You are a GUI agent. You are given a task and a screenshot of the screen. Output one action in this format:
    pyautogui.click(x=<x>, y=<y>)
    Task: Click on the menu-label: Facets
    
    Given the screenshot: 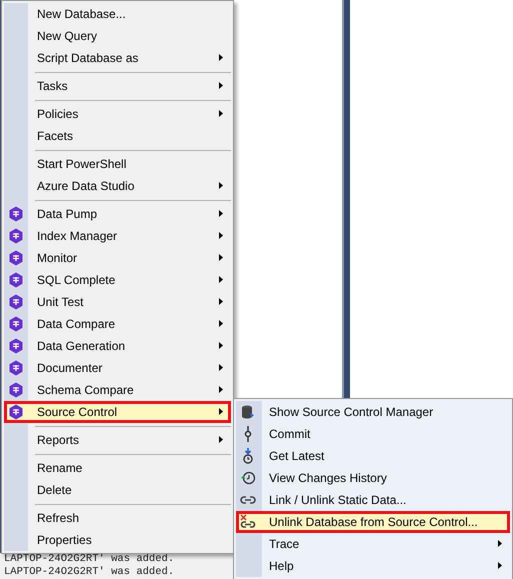 What is the action you would take?
    pyautogui.click(x=55, y=136)
    